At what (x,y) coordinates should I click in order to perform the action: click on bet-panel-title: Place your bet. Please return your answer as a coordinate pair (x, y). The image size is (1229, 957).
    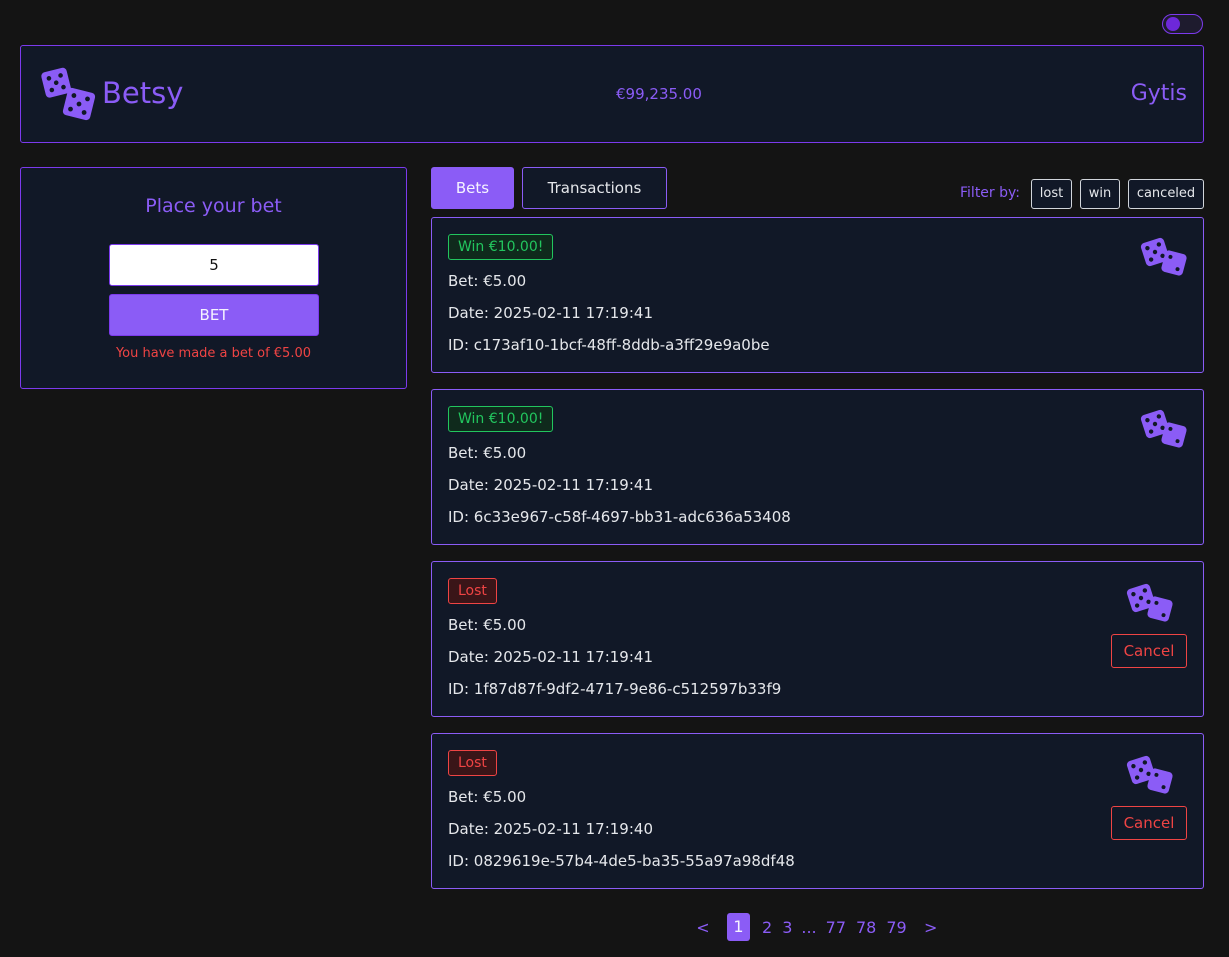
    Looking at the image, I should click on (213, 206).